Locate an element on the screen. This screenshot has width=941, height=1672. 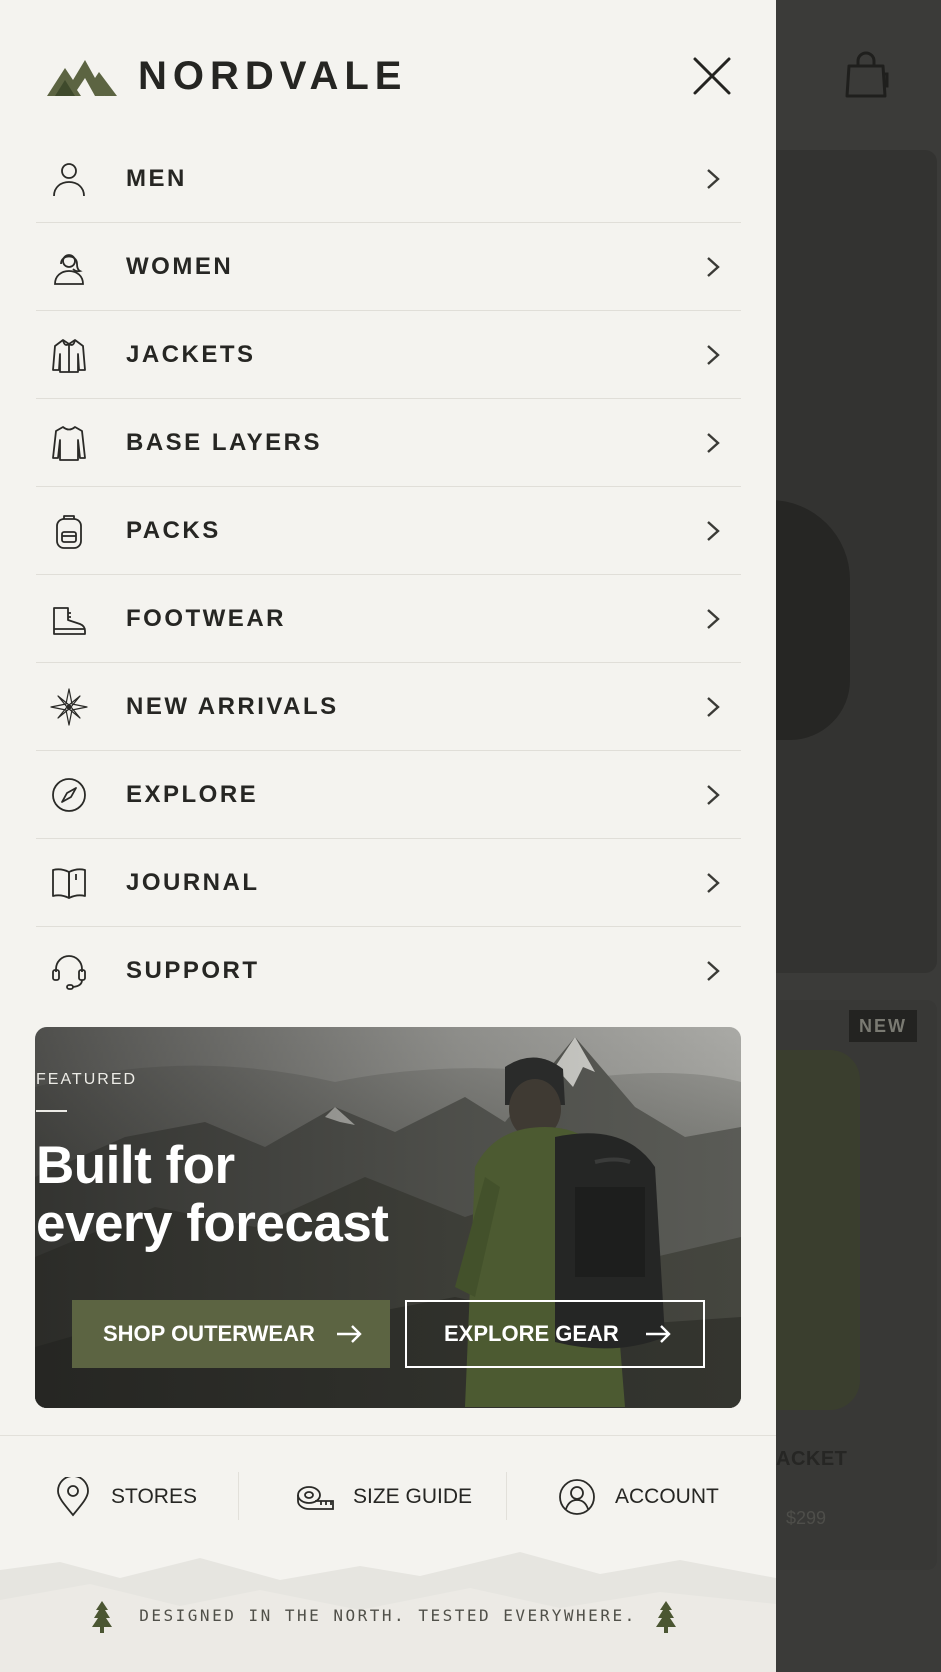
headset-icon is located at coordinates (69, 971).